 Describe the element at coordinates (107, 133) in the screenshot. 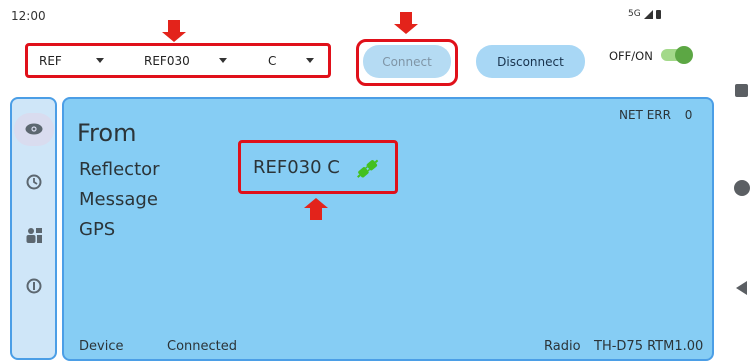

I see `from-label: From` at that location.